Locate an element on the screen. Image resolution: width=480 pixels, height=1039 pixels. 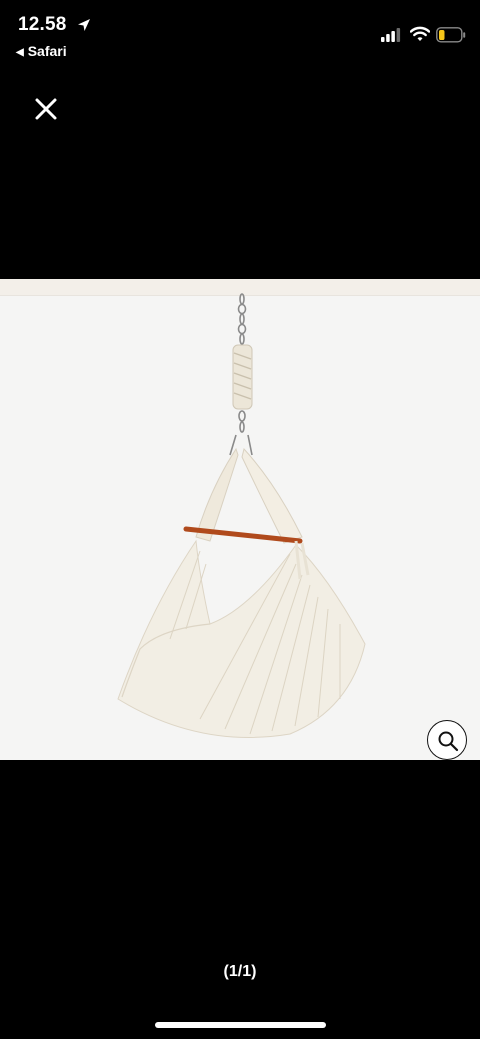
wifi-icon is located at coordinates (420, 33).